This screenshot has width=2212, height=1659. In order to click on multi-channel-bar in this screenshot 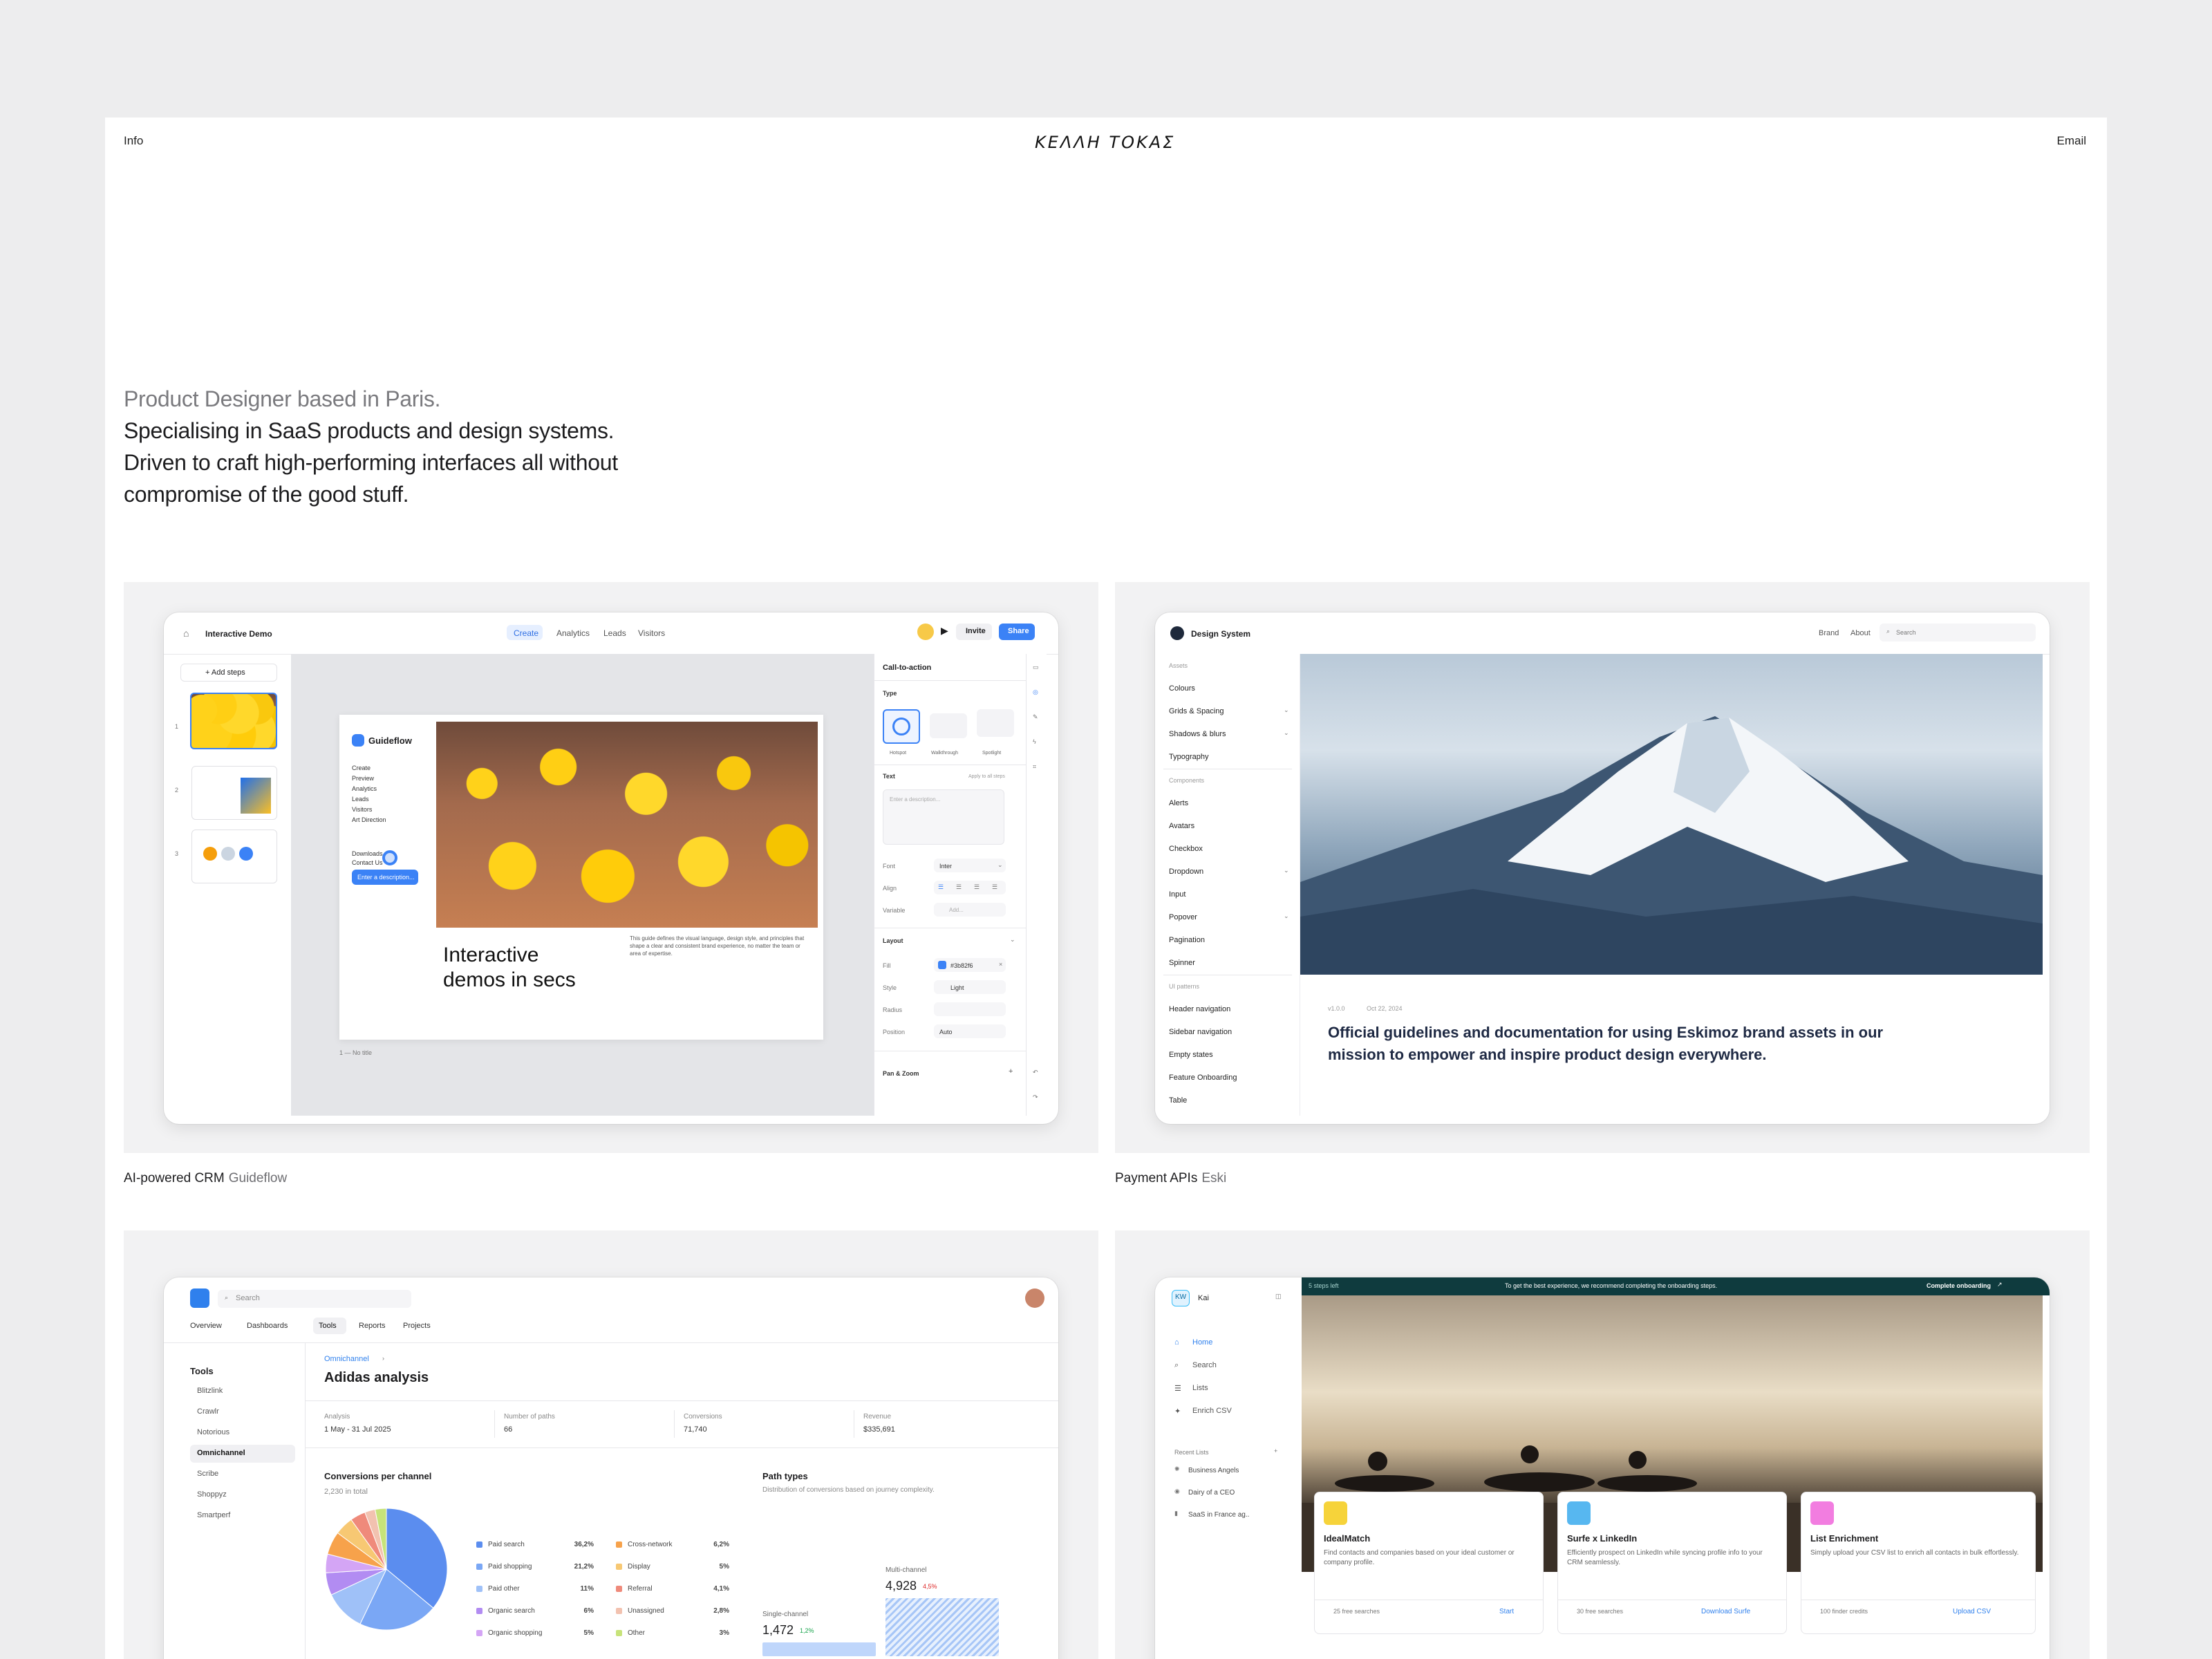, I will do `click(942, 1627)`.